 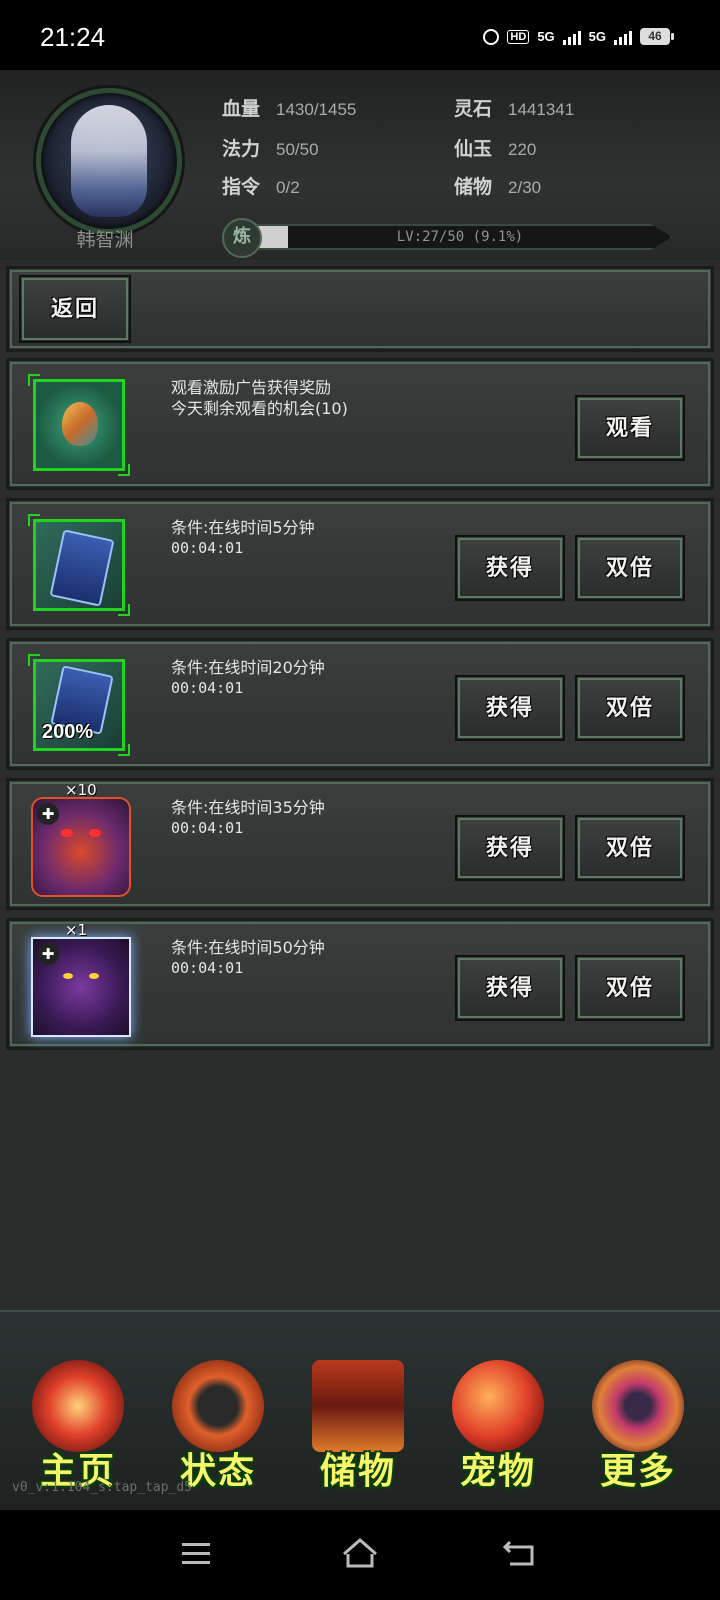 I want to click on reward-row-20min: 200% 条件:在线时间20分钟 00:04:01 获得 双倍, so click(x=360, y=704).